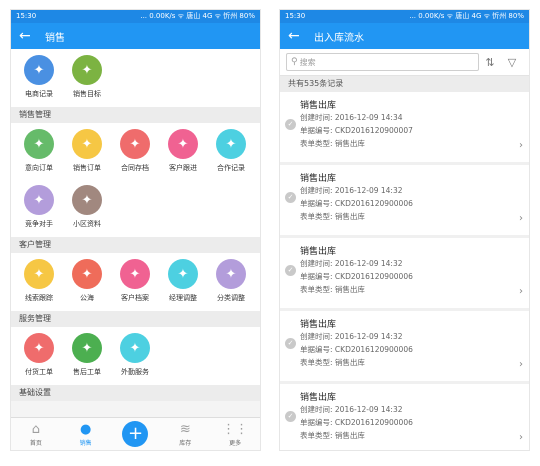 Image resolution: width=540 pixels, height=466 pixels. I want to click on person-icon: ✦, so click(183, 144).